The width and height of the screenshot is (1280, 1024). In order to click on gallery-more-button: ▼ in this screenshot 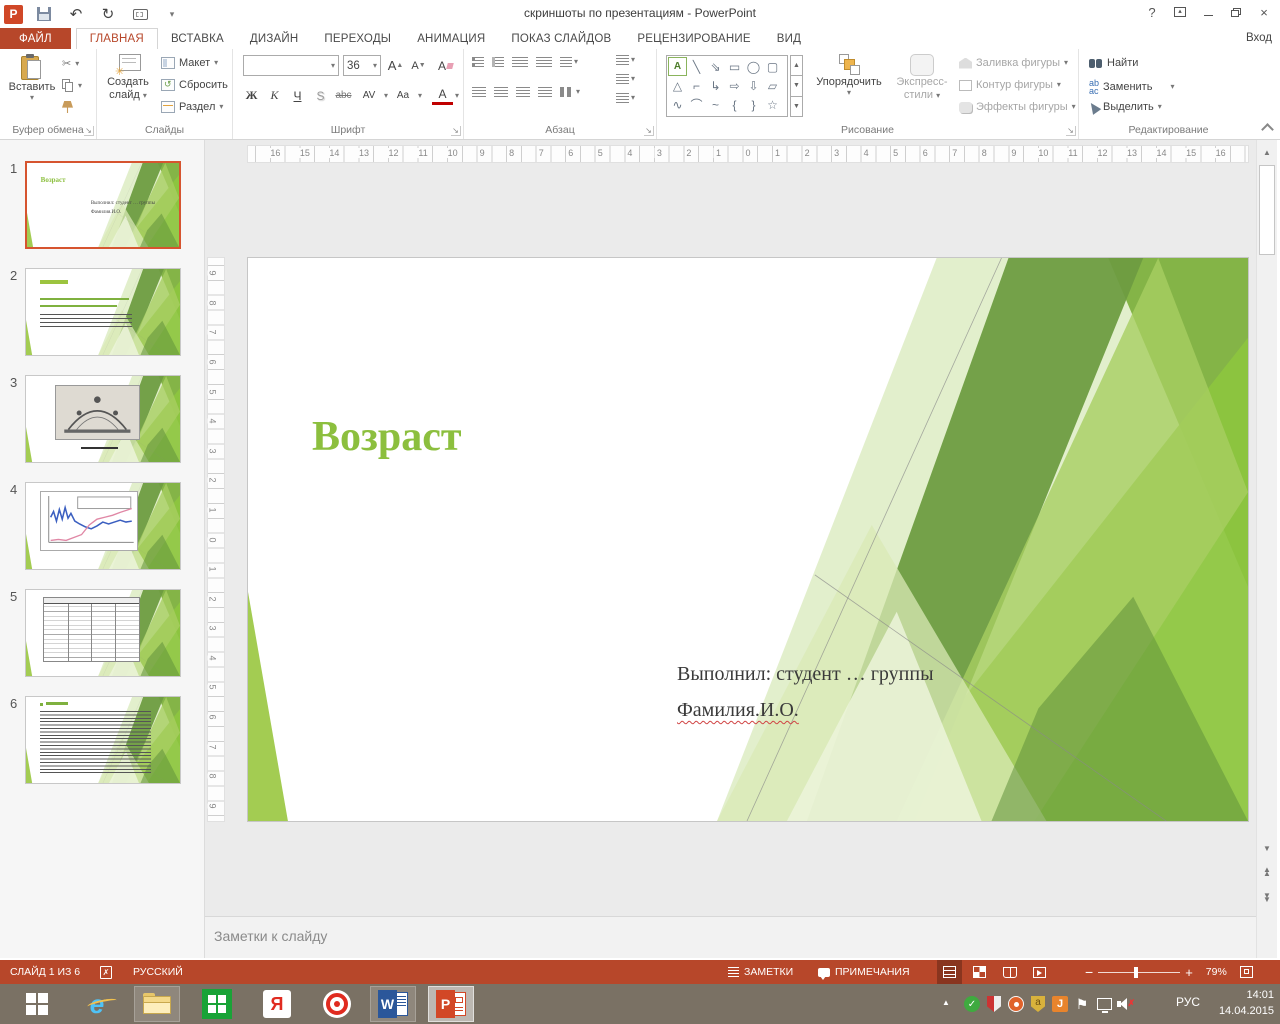, I will do `click(796, 106)`.